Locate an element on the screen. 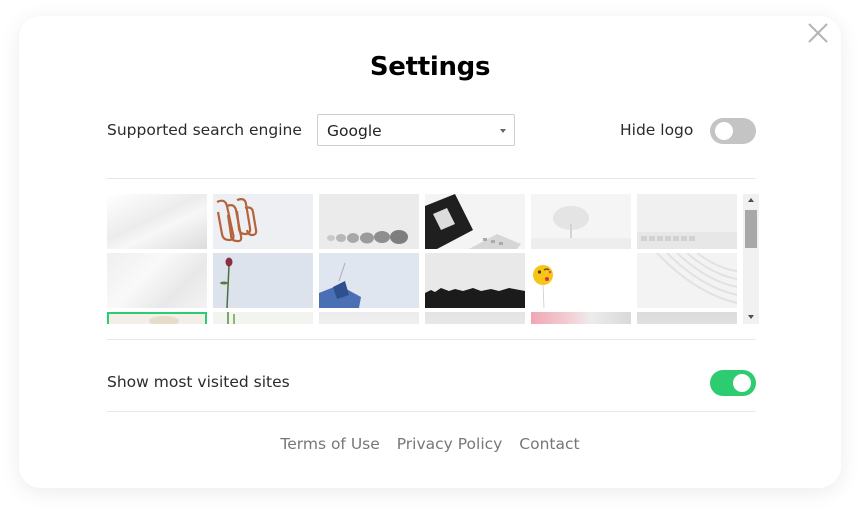 The height and width of the screenshot is (521, 860). scroll-down-icon is located at coordinates (751, 317).